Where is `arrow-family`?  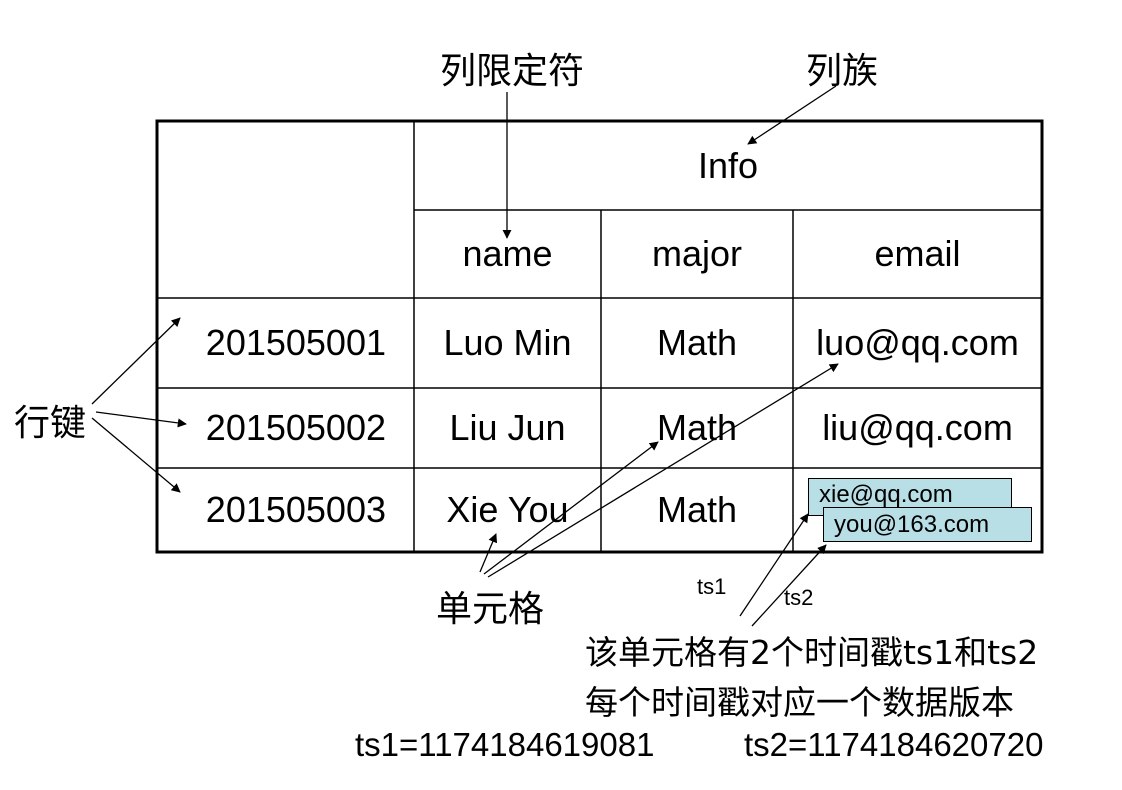 arrow-family is located at coordinates (792, 115).